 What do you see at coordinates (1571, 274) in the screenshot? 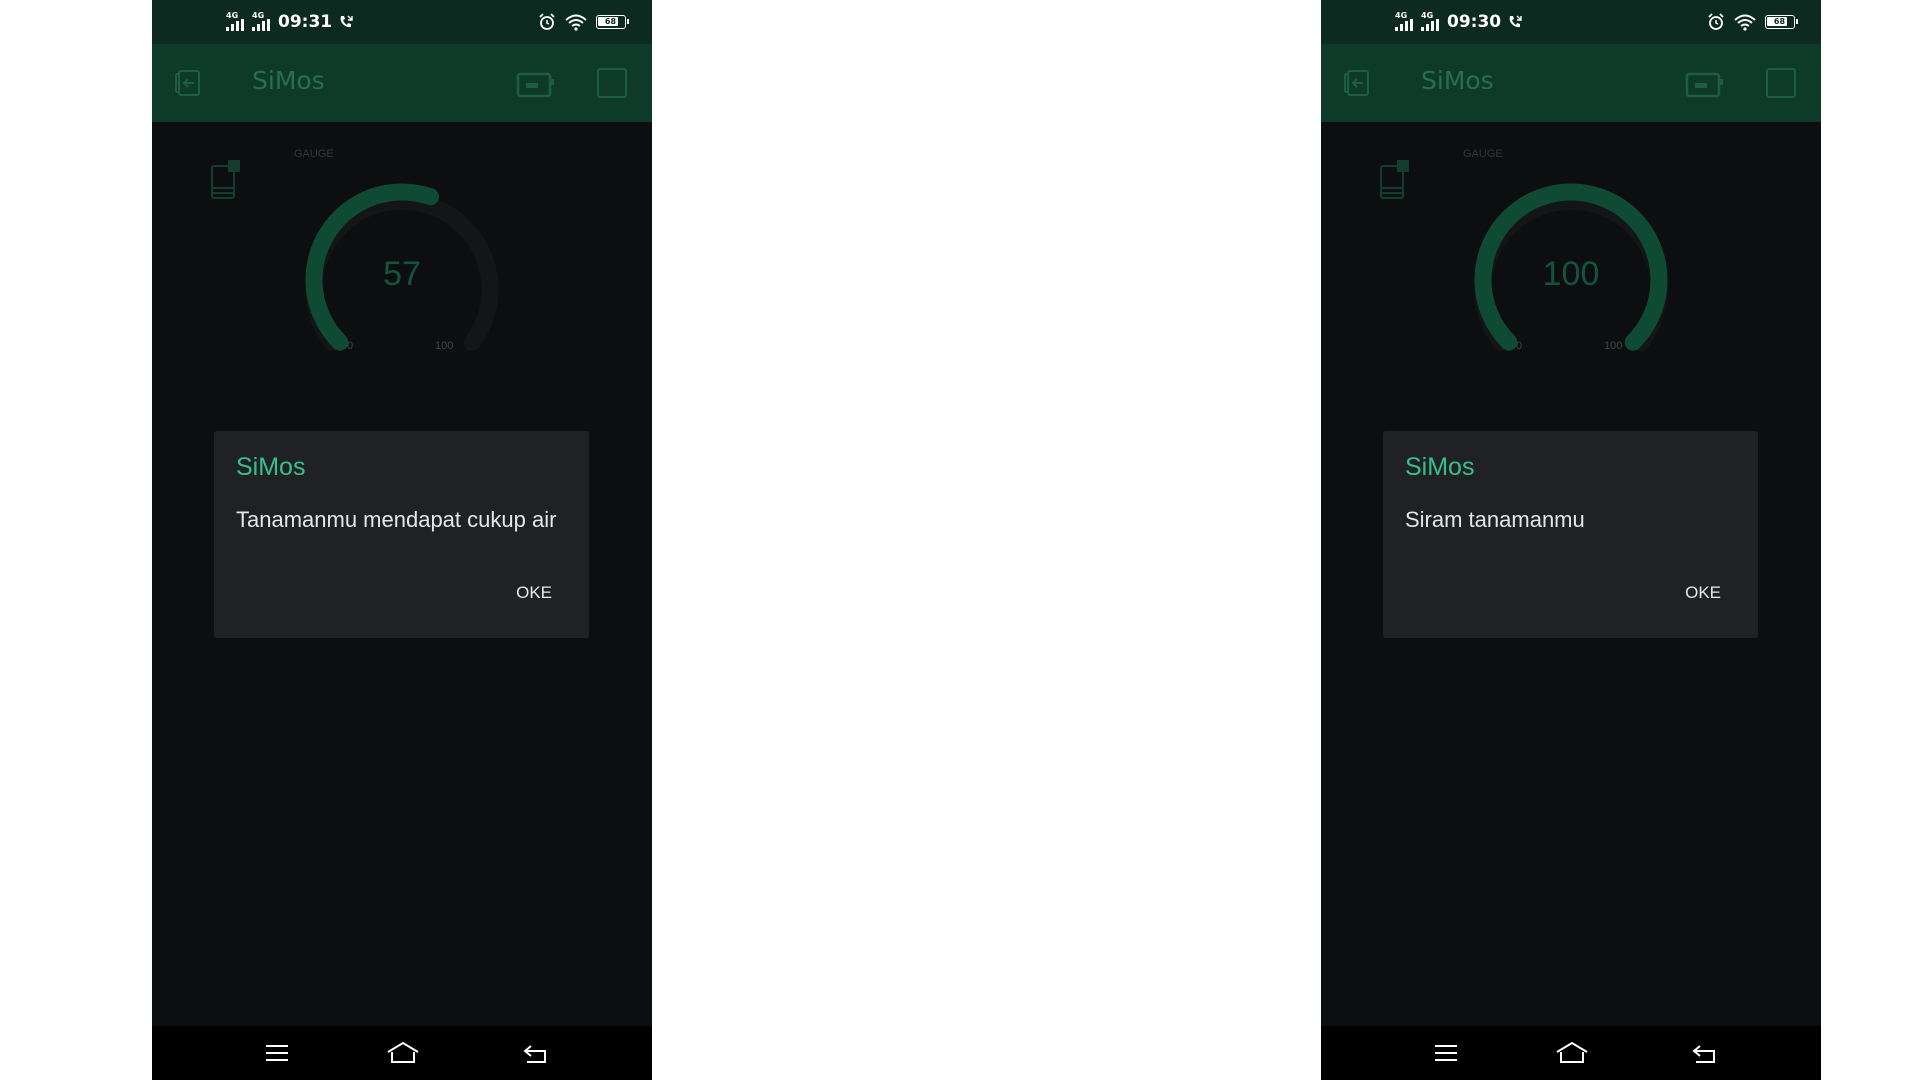
I see `gauge-value: 100` at bounding box center [1571, 274].